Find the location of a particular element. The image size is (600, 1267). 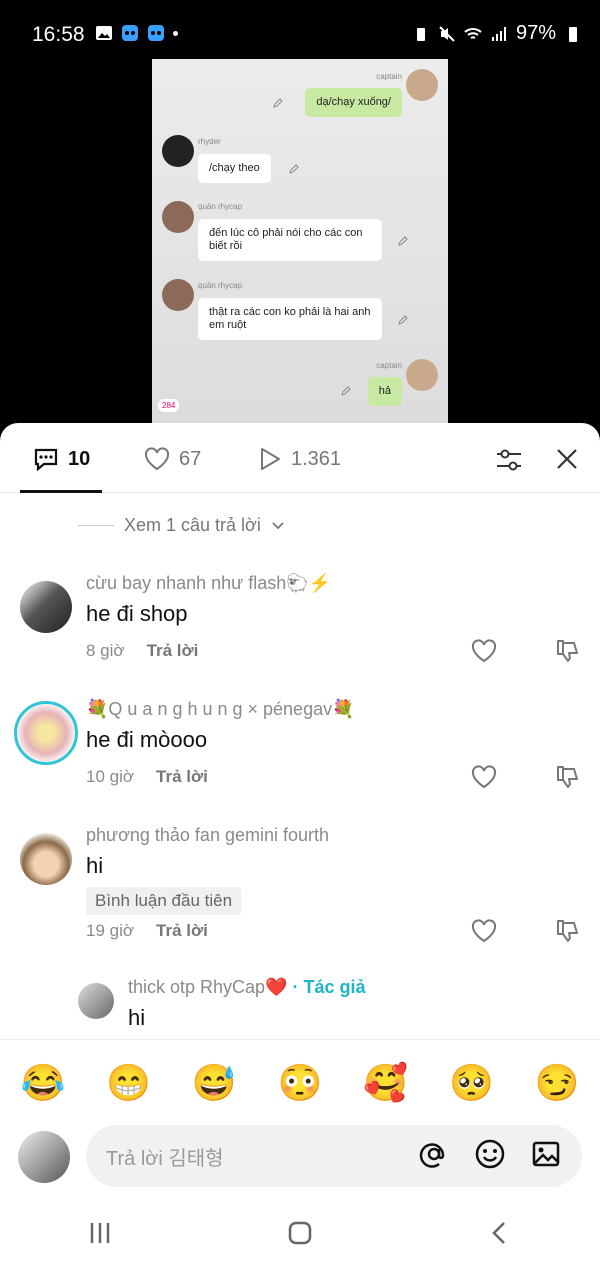

notification-icons is located at coordinates (136, 33).